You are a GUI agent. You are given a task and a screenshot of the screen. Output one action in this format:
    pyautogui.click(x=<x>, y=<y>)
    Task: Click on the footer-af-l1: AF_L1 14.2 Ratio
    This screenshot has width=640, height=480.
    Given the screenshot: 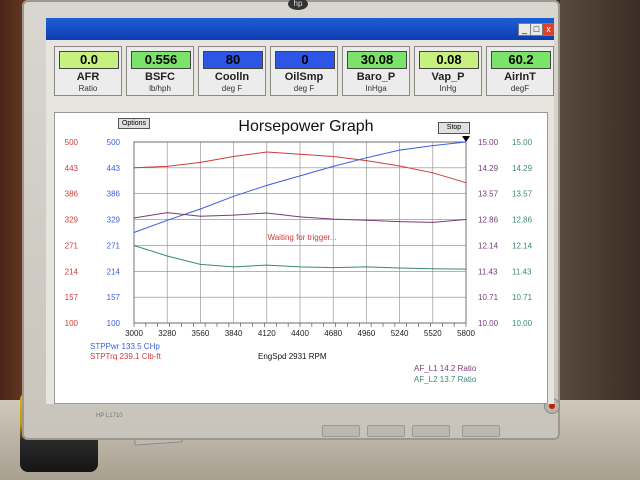 What is the action you would take?
    pyautogui.click(x=445, y=368)
    